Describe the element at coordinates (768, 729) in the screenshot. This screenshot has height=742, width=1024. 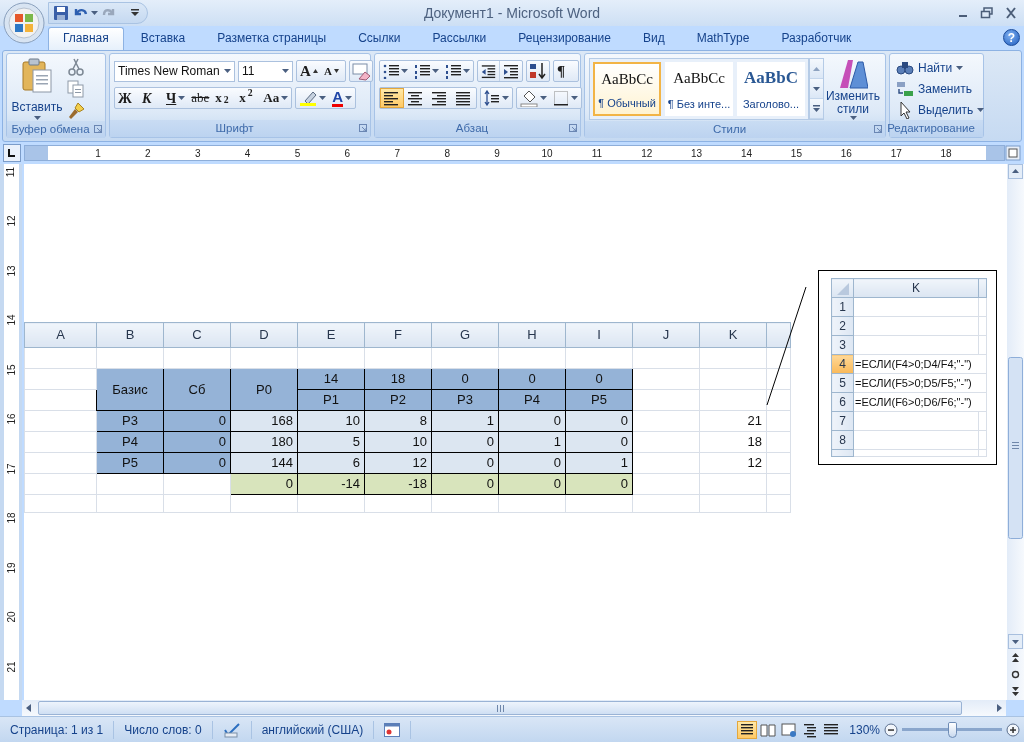
I see `view-icon` at that location.